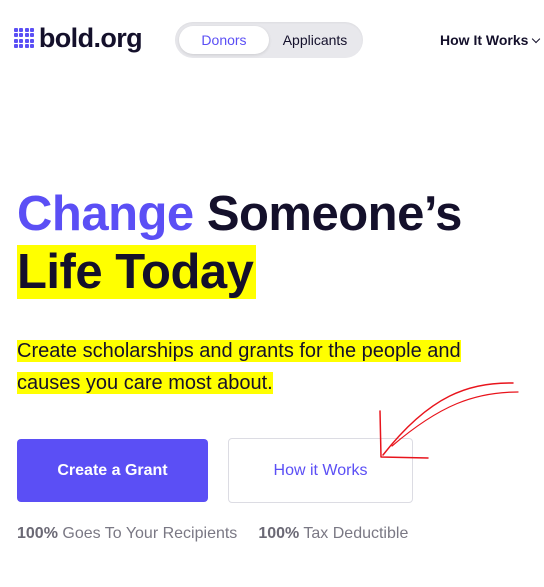 The height and width of the screenshot is (587, 544). Describe the element at coordinates (24, 38) in the screenshot. I see `logo-dots-icon` at that location.